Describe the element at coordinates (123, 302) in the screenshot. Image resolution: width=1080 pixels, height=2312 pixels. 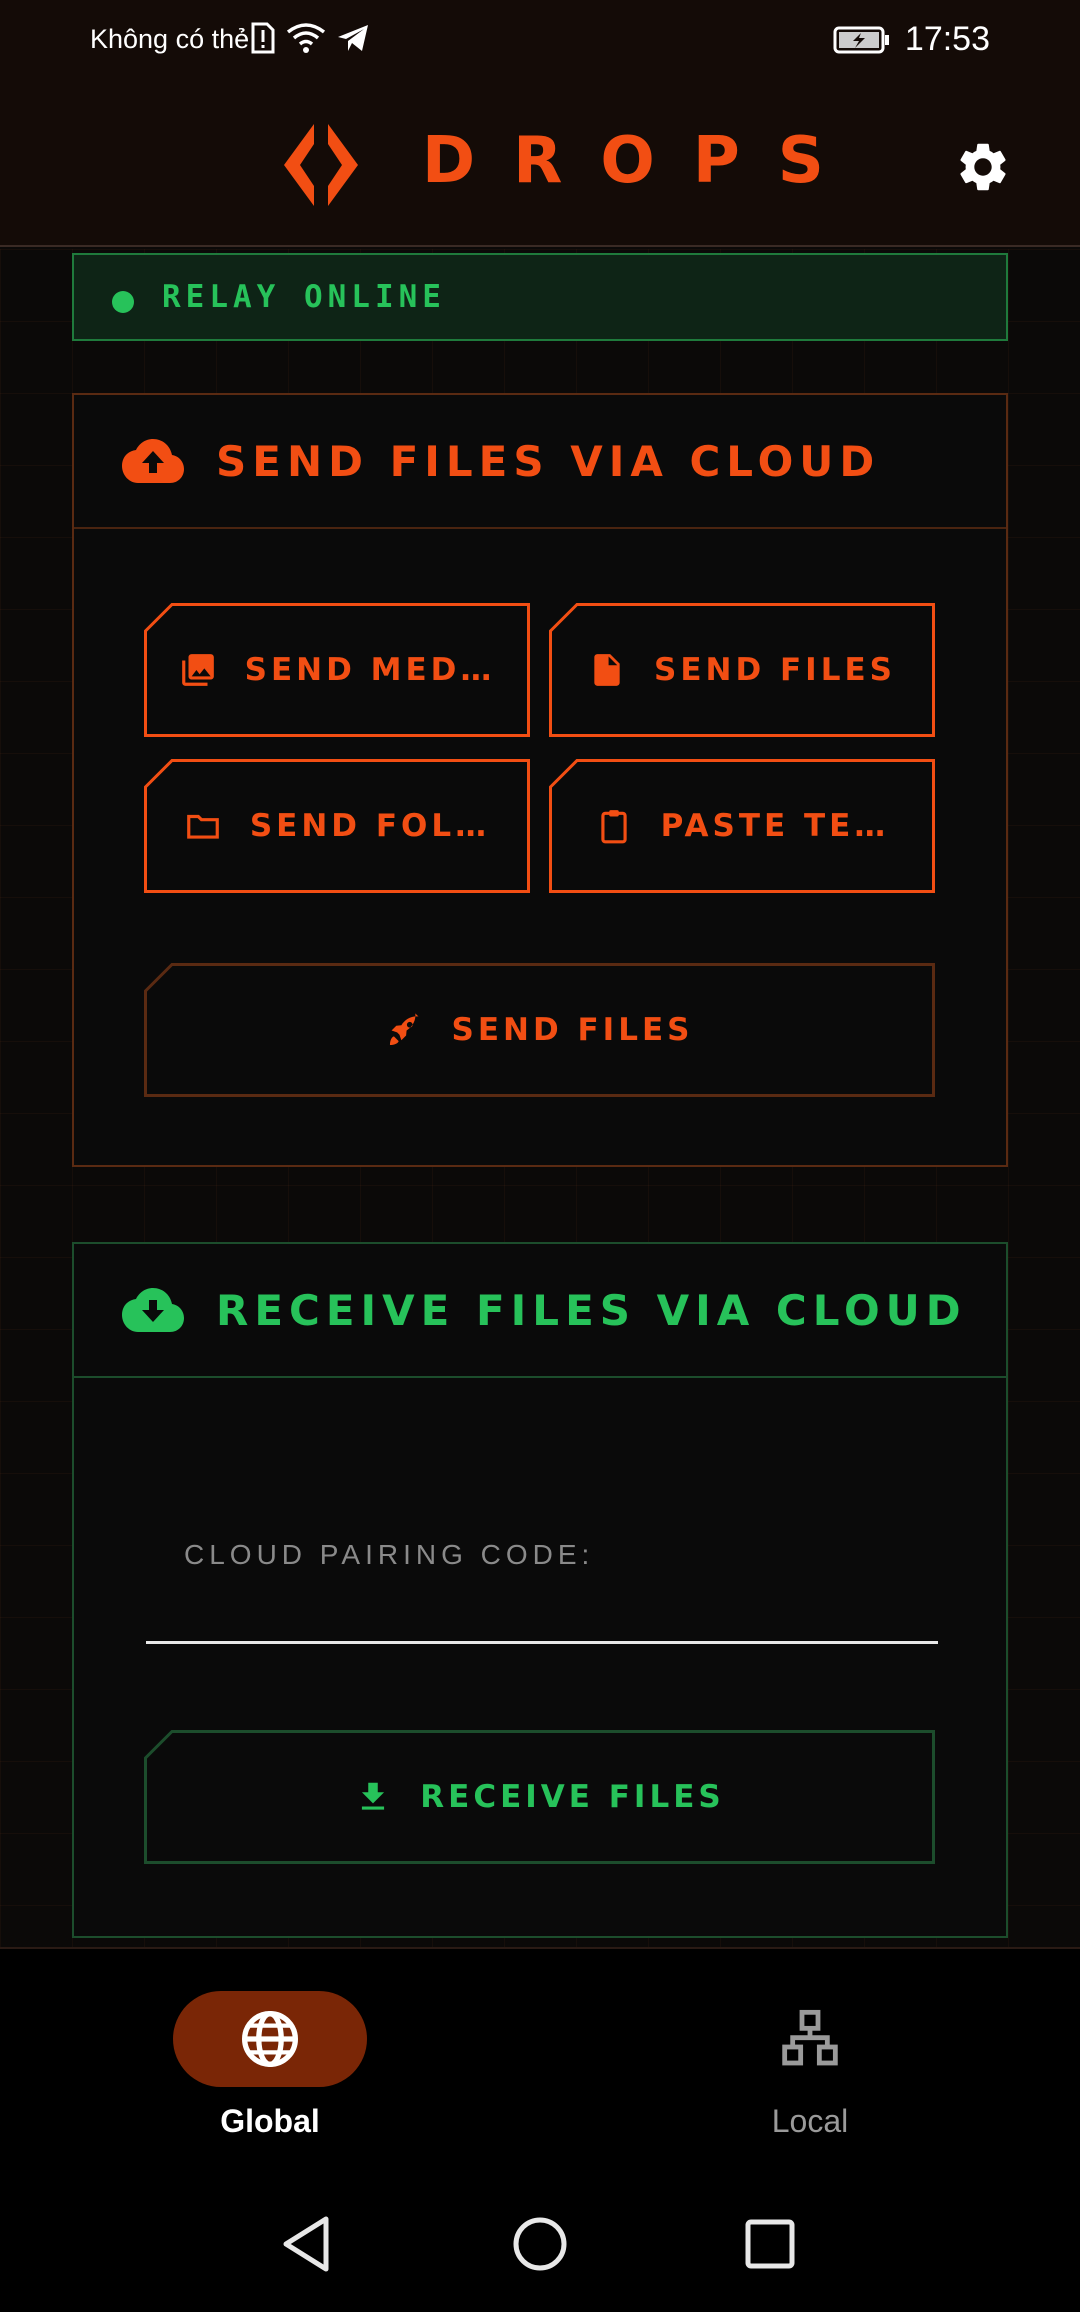
I see `online-dot-icon` at that location.